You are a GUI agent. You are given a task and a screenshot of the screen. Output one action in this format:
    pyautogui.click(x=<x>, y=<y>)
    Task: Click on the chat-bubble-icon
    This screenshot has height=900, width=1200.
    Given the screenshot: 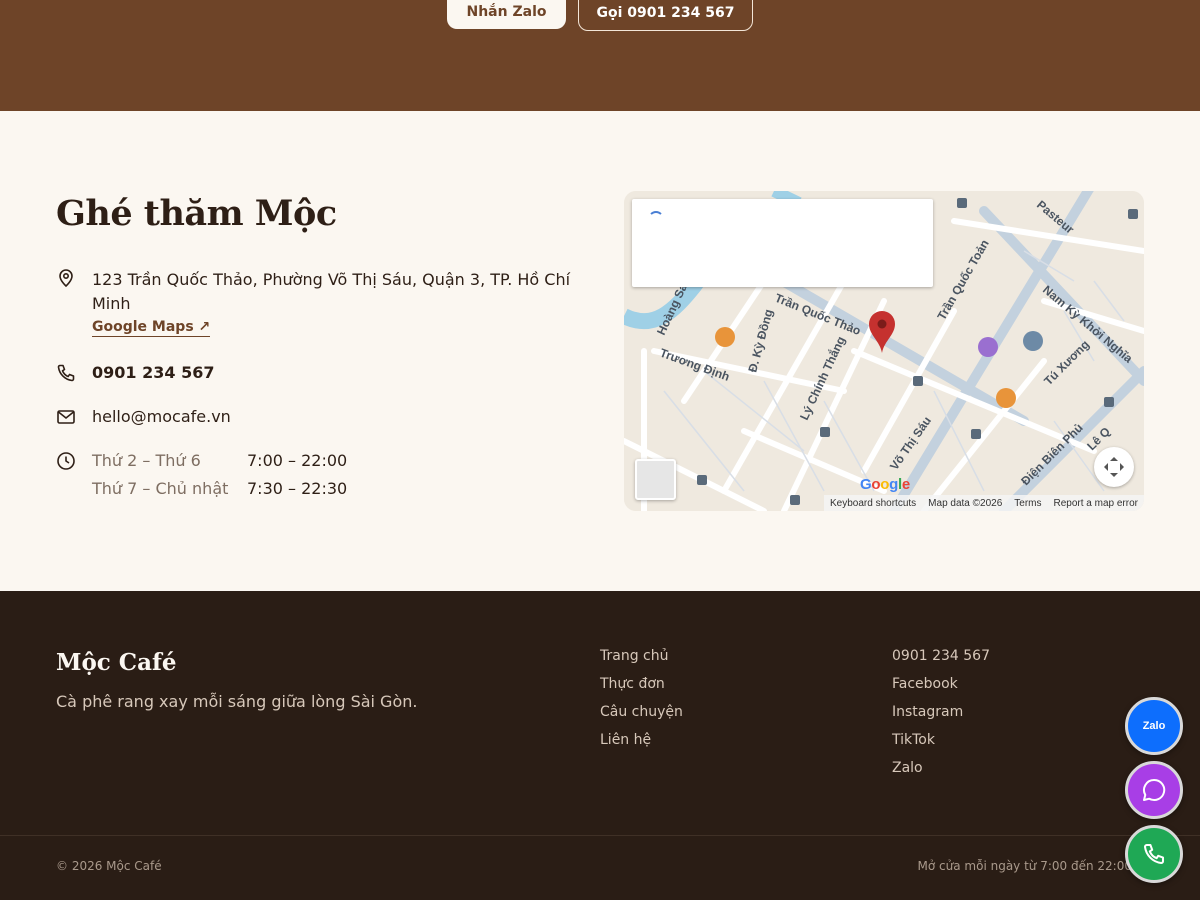 What is the action you would take?
    pyautogui.click(x=1154, y=789)
    